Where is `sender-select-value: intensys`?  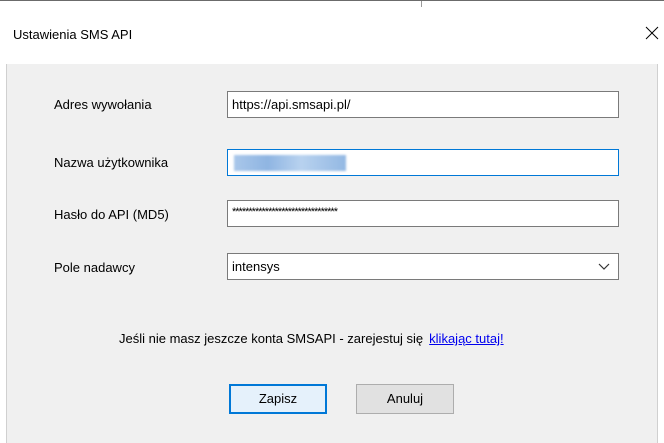 sender-select-value: intensys is located at coordinates (256, 266).